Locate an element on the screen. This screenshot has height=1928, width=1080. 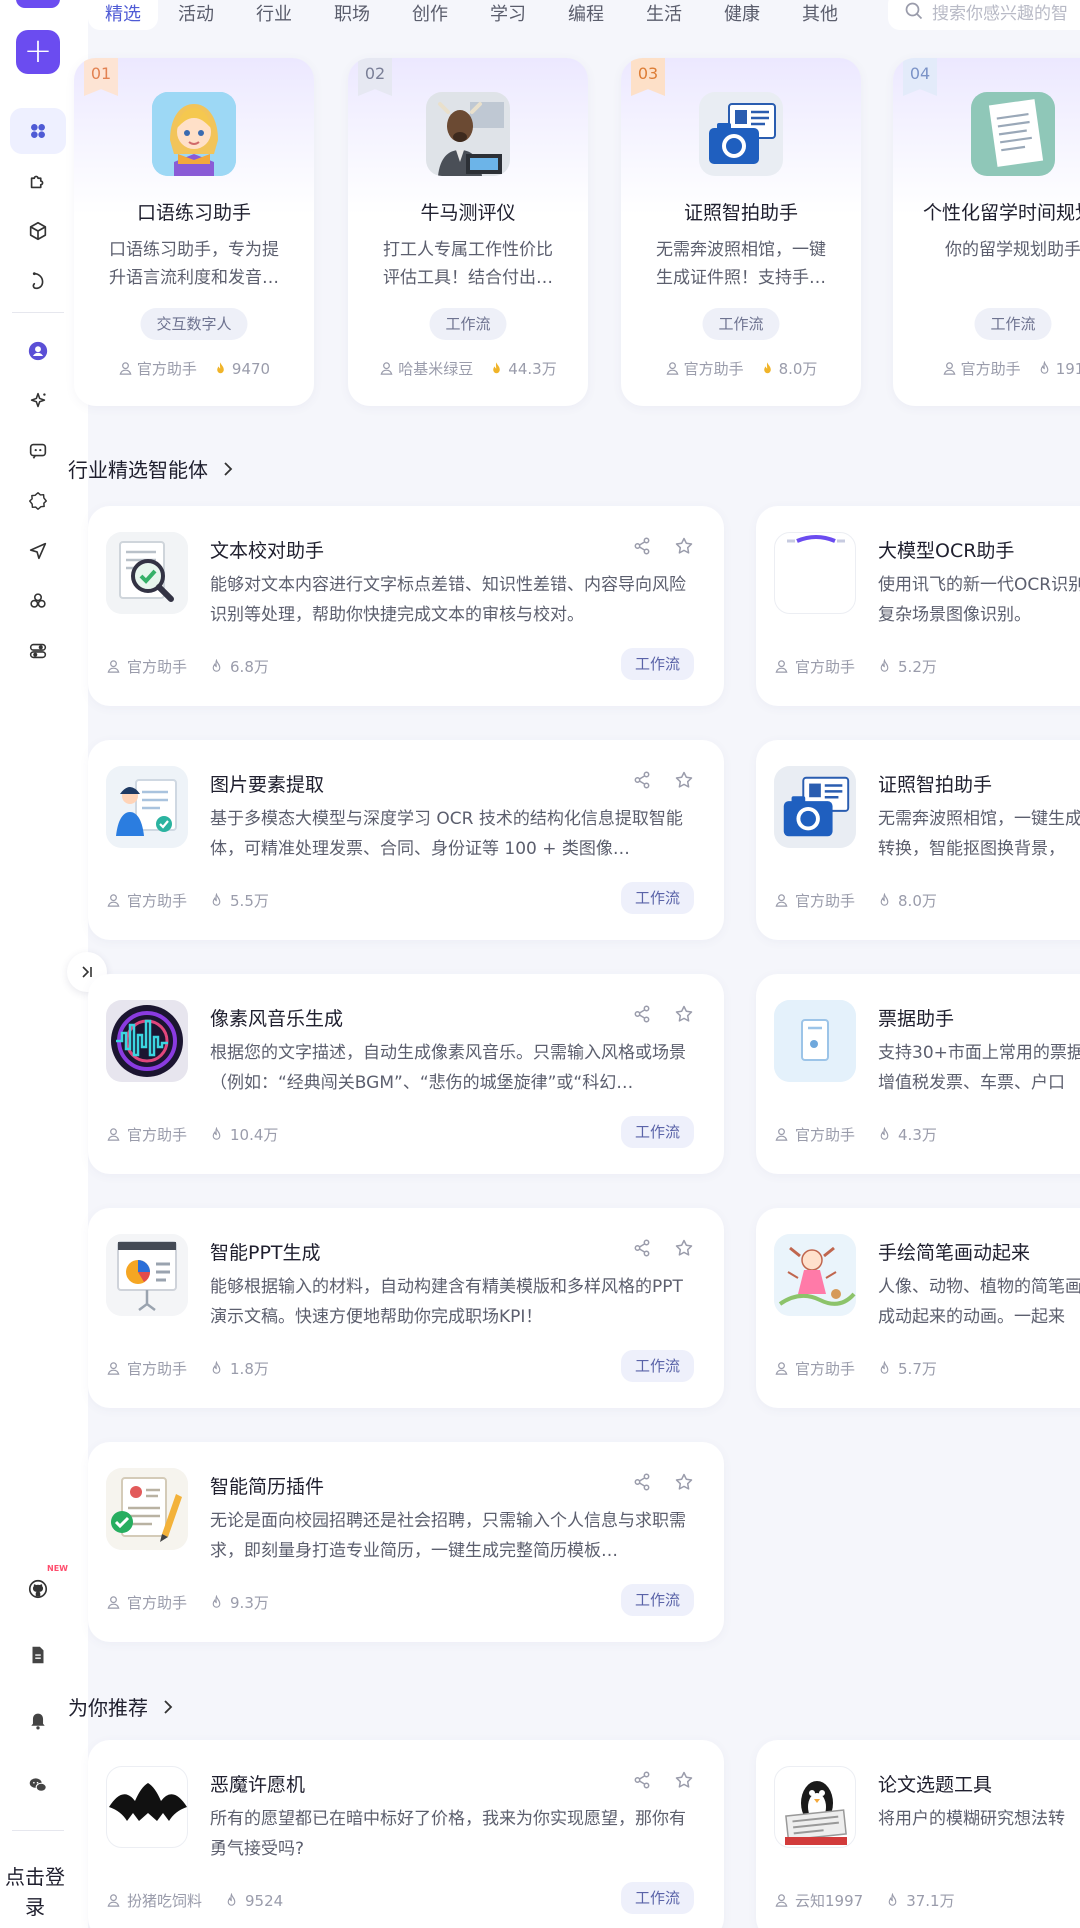
sidebar-item-badge is located at coordinates (38, 501).